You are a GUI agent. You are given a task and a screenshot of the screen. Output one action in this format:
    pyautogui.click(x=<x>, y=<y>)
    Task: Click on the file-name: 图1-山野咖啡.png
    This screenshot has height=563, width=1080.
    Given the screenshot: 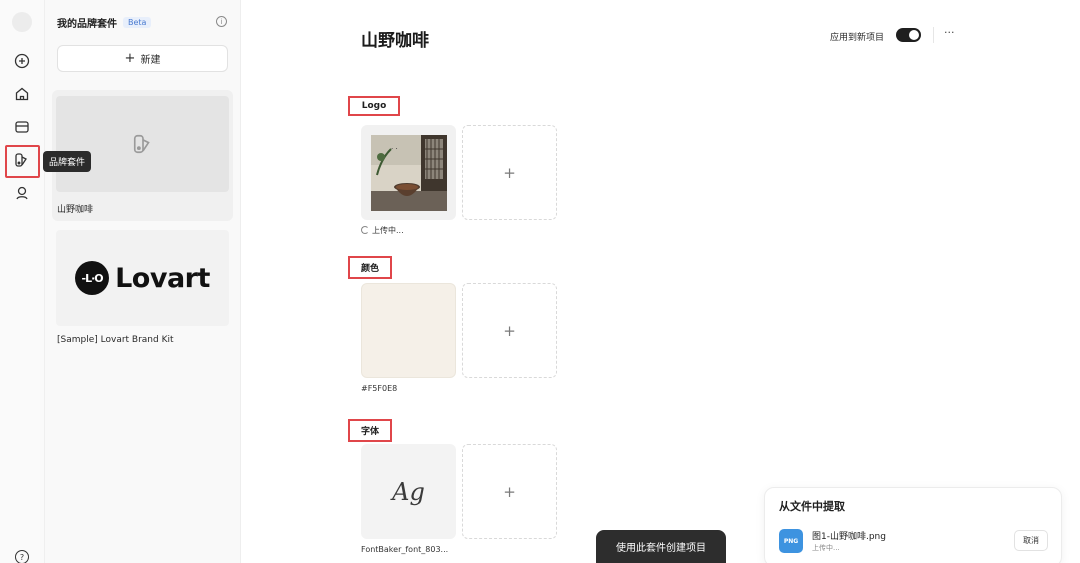 What is the action you would take?
    pyautogui.click(x=849, y=537)
    